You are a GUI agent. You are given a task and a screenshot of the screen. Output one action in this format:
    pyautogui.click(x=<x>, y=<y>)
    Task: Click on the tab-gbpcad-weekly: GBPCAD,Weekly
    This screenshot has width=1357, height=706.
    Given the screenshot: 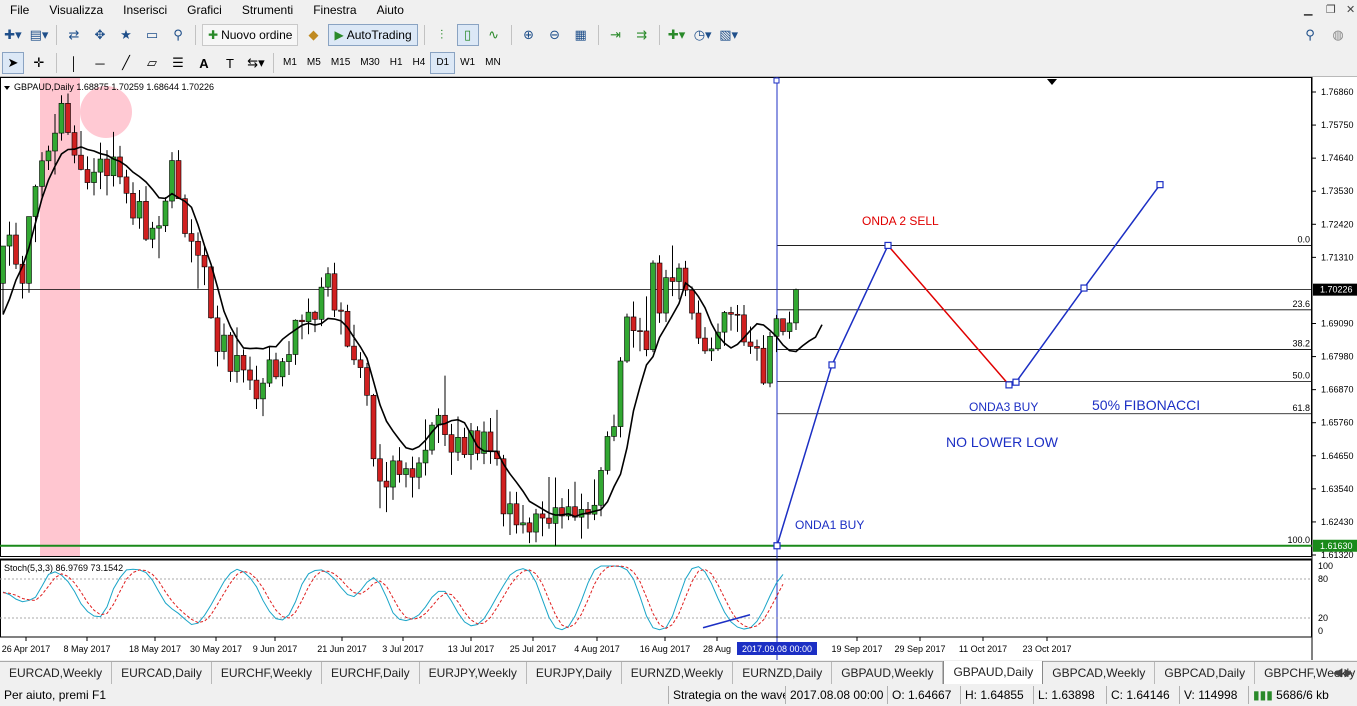 What is the action you would take?
    pyautogui.click(x=1099, y=673)
    